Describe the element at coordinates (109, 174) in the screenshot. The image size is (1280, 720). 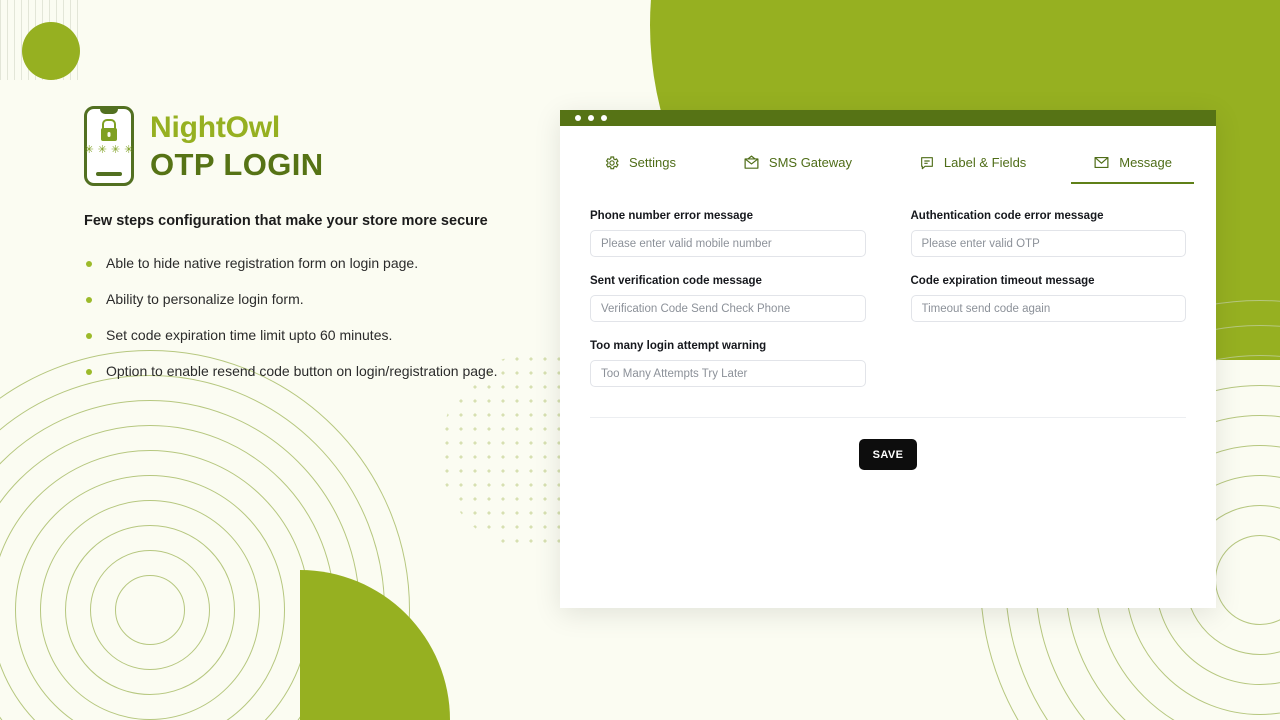
I see `phone-home-bar` at that location.